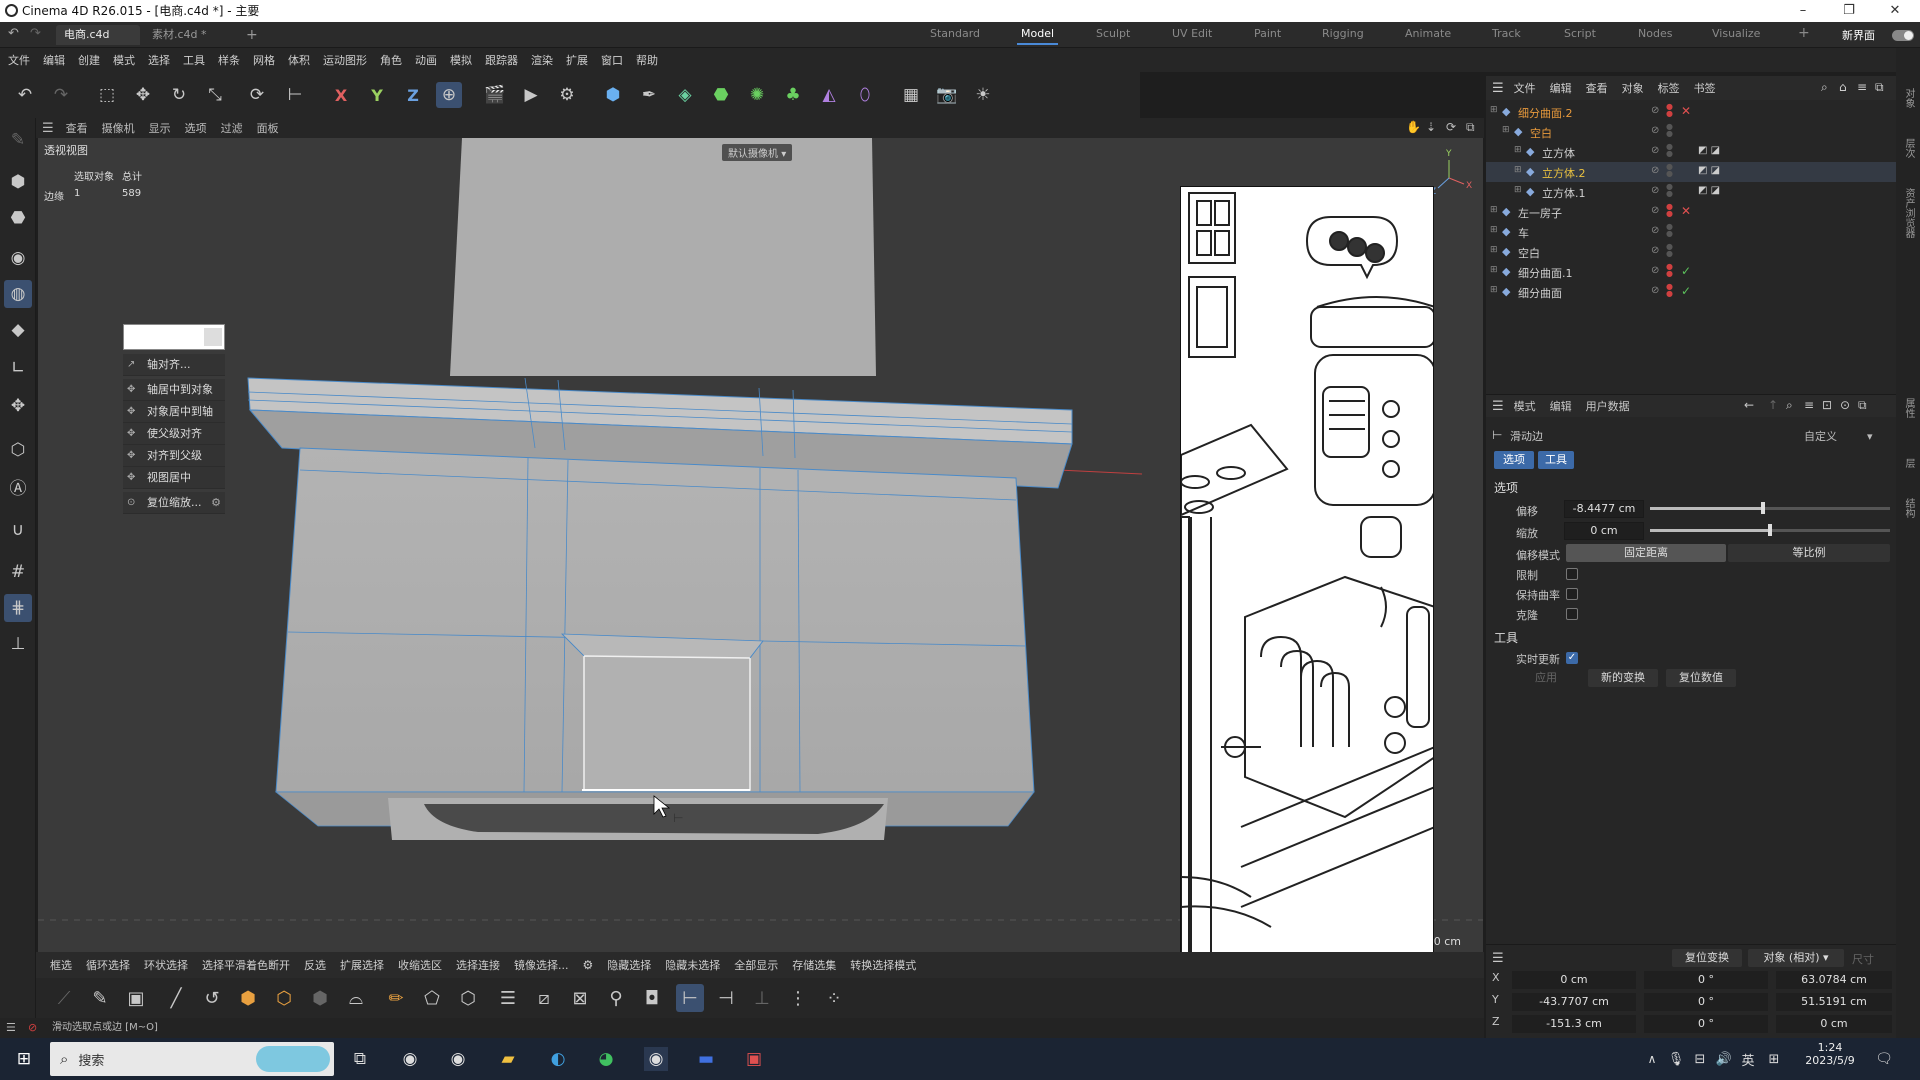 The image size is (1920, 1080). Describe the element at coordinates (1523, 233) in the screenshot. I see `object-name: 车` at that location.